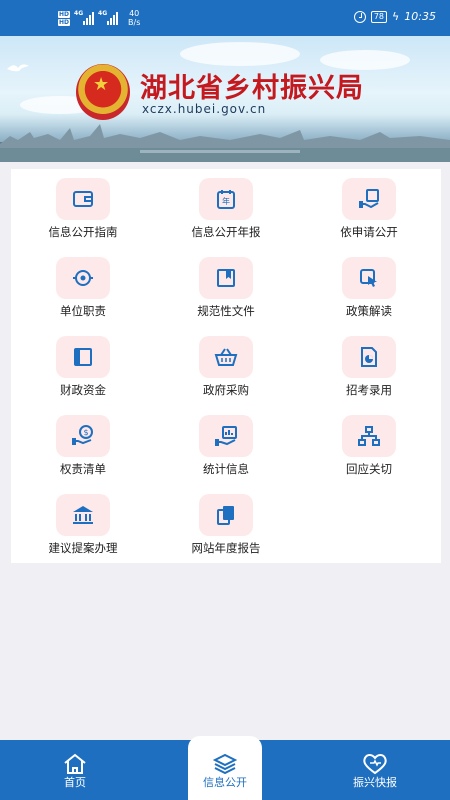 This screenshot has width=450, height=800. I want to click on menu-item-duties: 单位职责, so click(83, 287).